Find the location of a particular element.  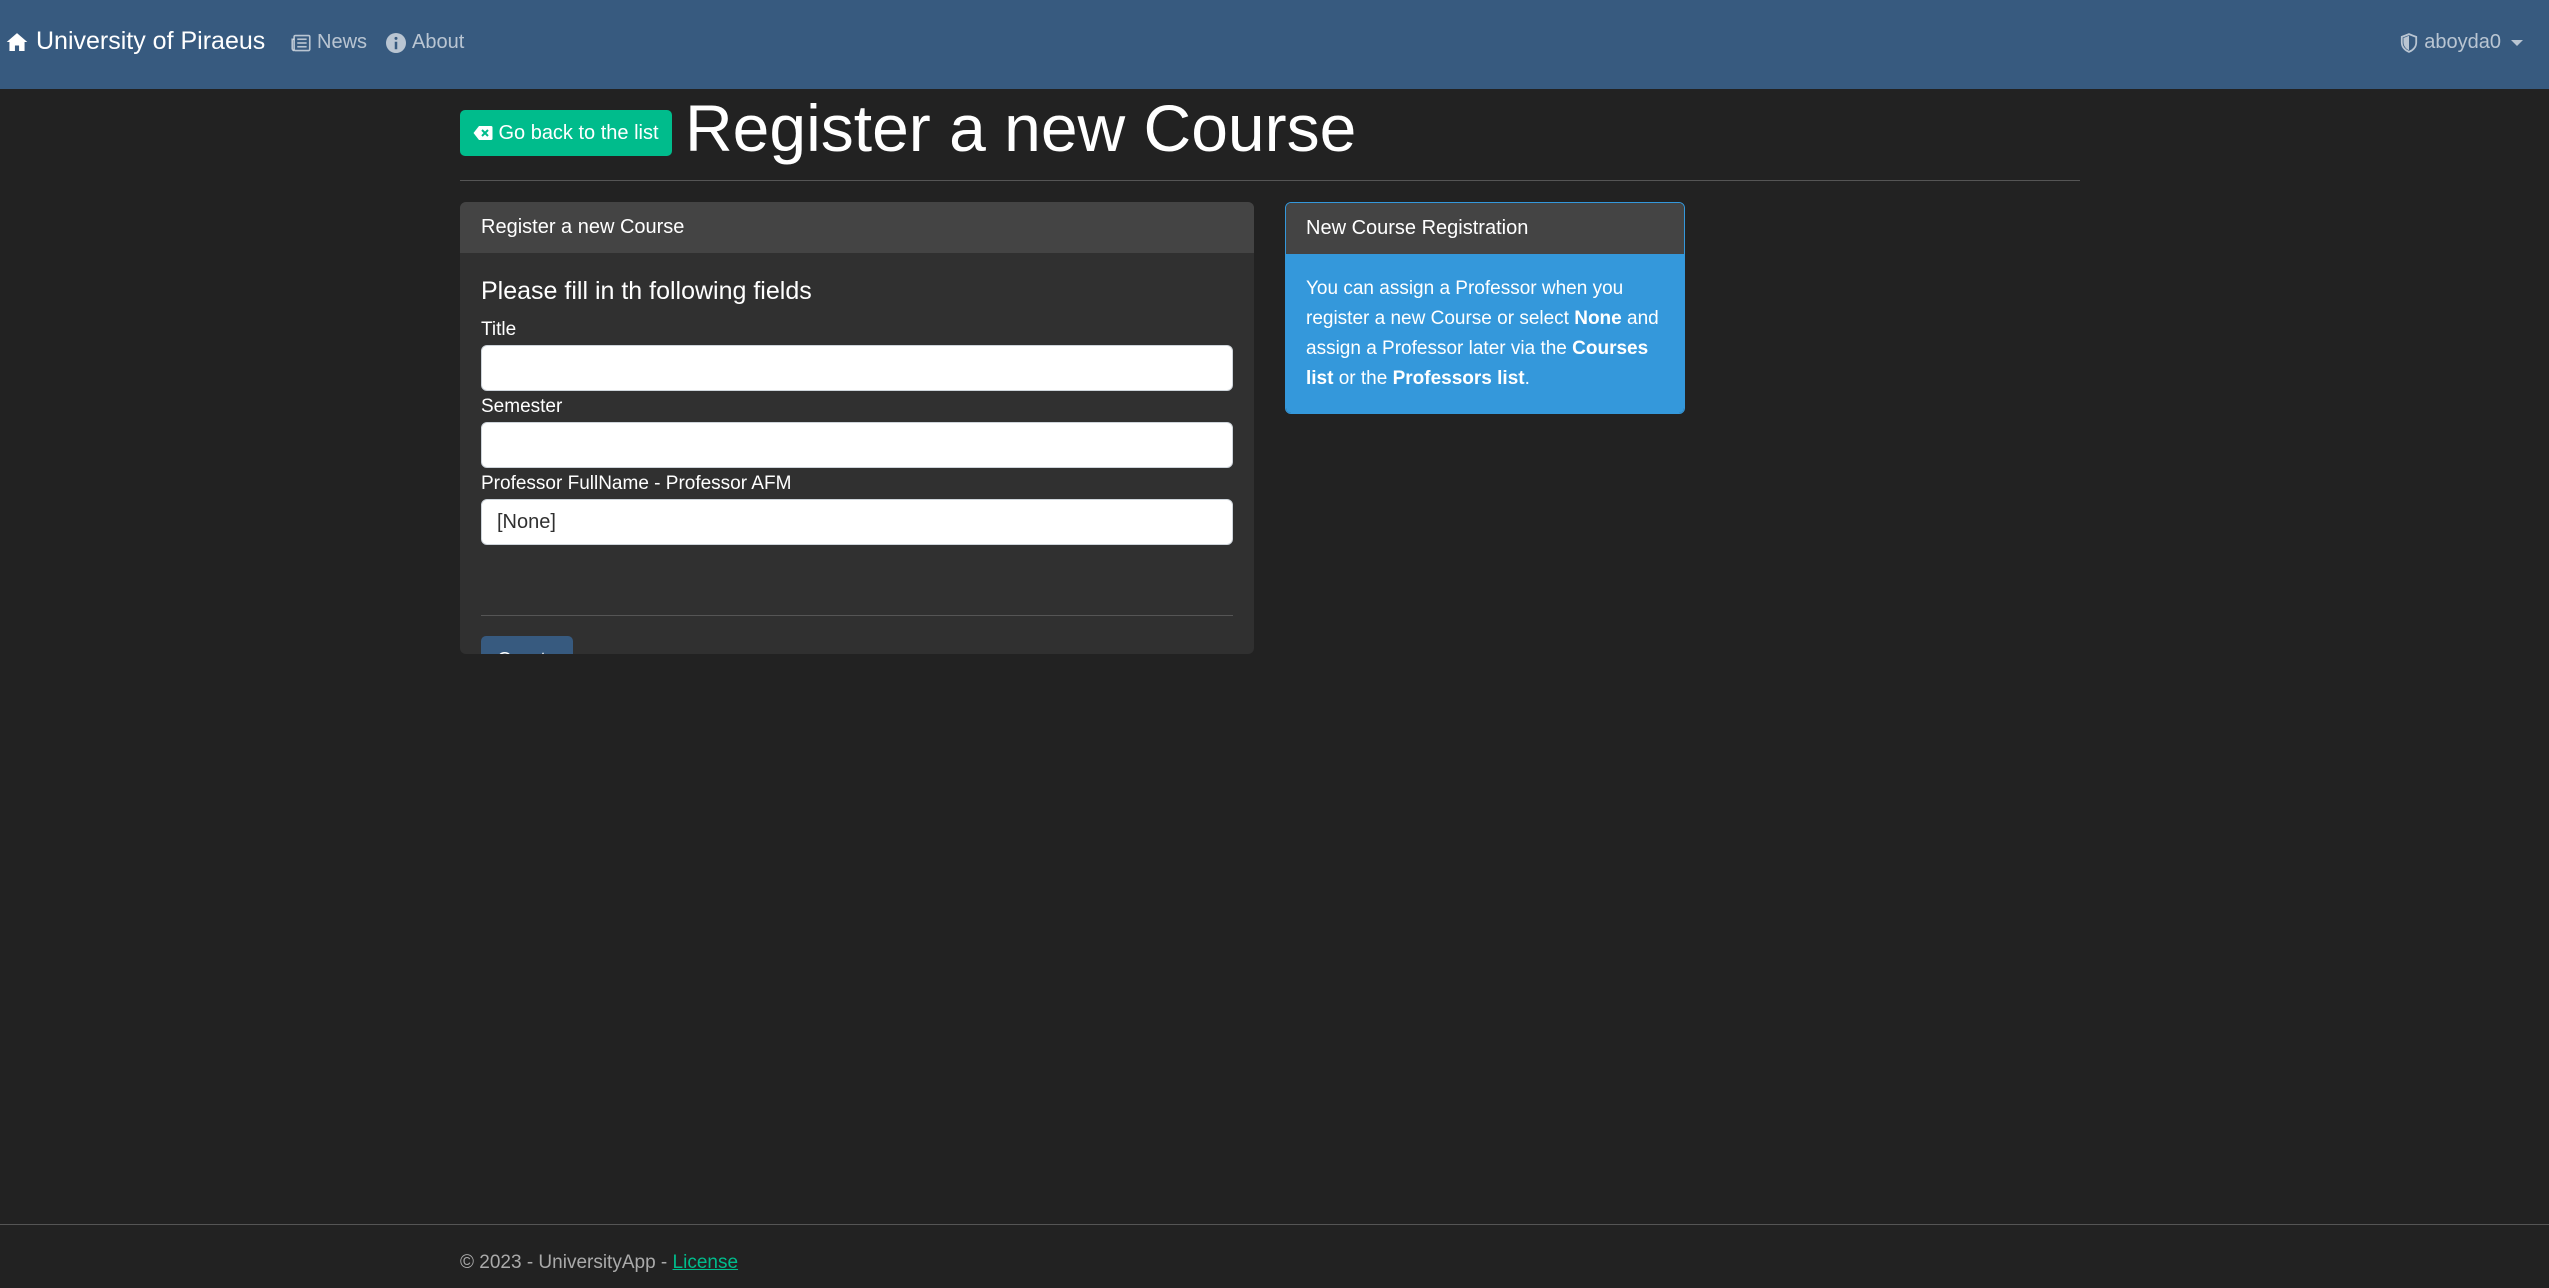

card-header: Register a new Course is located at coordinates (857, 227).